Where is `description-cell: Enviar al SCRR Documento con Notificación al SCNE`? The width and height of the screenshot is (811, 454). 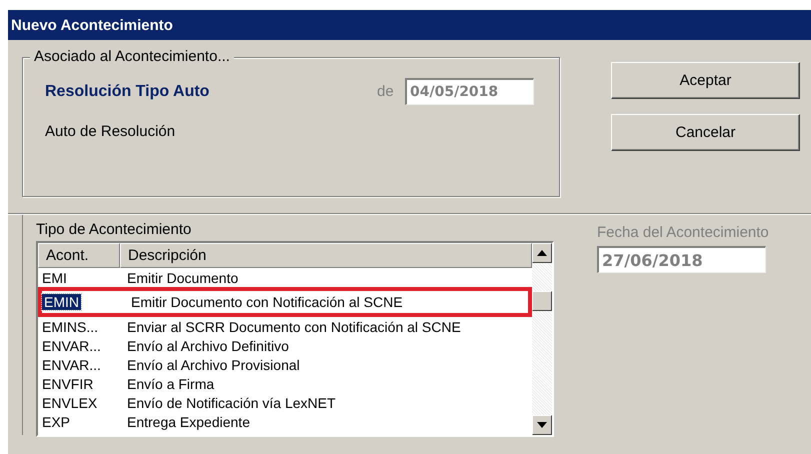
description-cell: Enviar al SCRR Documento con Notificación al SCNE is located at coordinates (294, 326).